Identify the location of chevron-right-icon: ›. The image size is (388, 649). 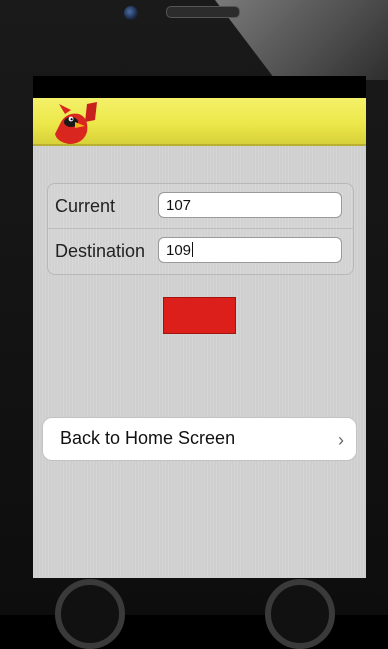
(341, 440).